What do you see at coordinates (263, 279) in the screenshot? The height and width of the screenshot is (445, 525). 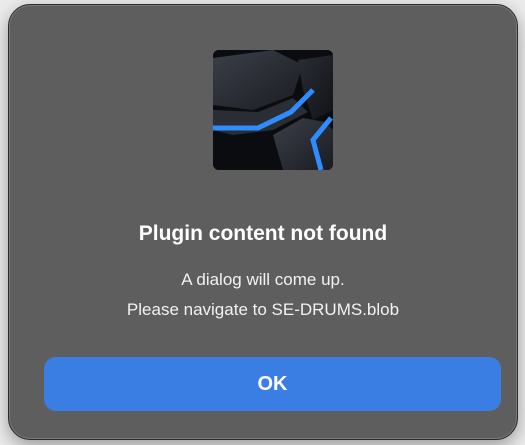 I see `dialog-message-line-1: A dialog will come up.` at bounding box center [263, 279].